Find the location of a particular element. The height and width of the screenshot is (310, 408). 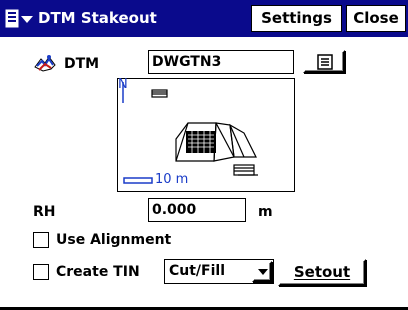

scale-bar is located at coordinates (138, 180).